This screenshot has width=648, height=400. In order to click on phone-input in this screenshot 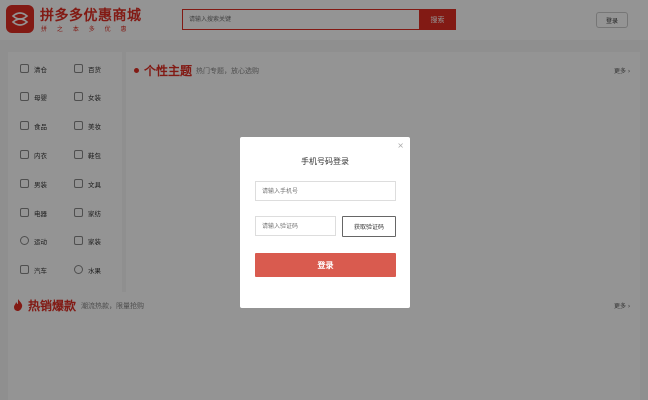, I will do `click(325, 191)`.